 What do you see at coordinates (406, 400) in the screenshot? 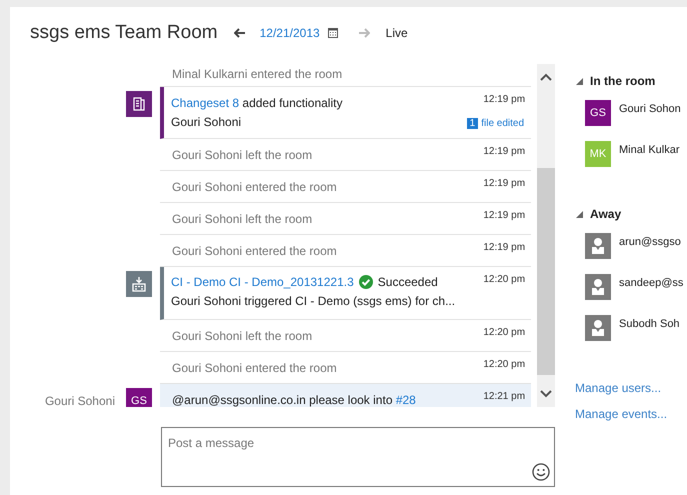
I see `work-item-link: #28` at bounding box center [406, 400].